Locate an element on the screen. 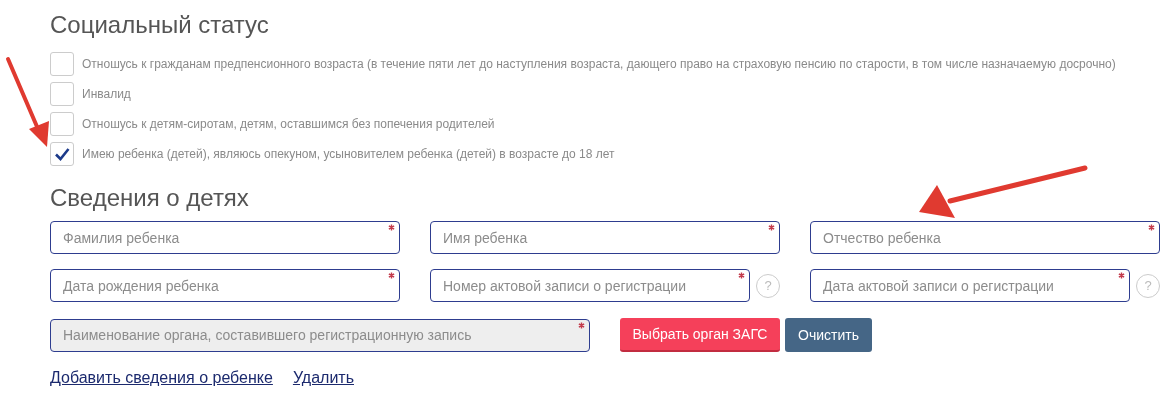 The image size is (1175, 418). input-field: Имя ребенка is located at coordinates (605, 237).